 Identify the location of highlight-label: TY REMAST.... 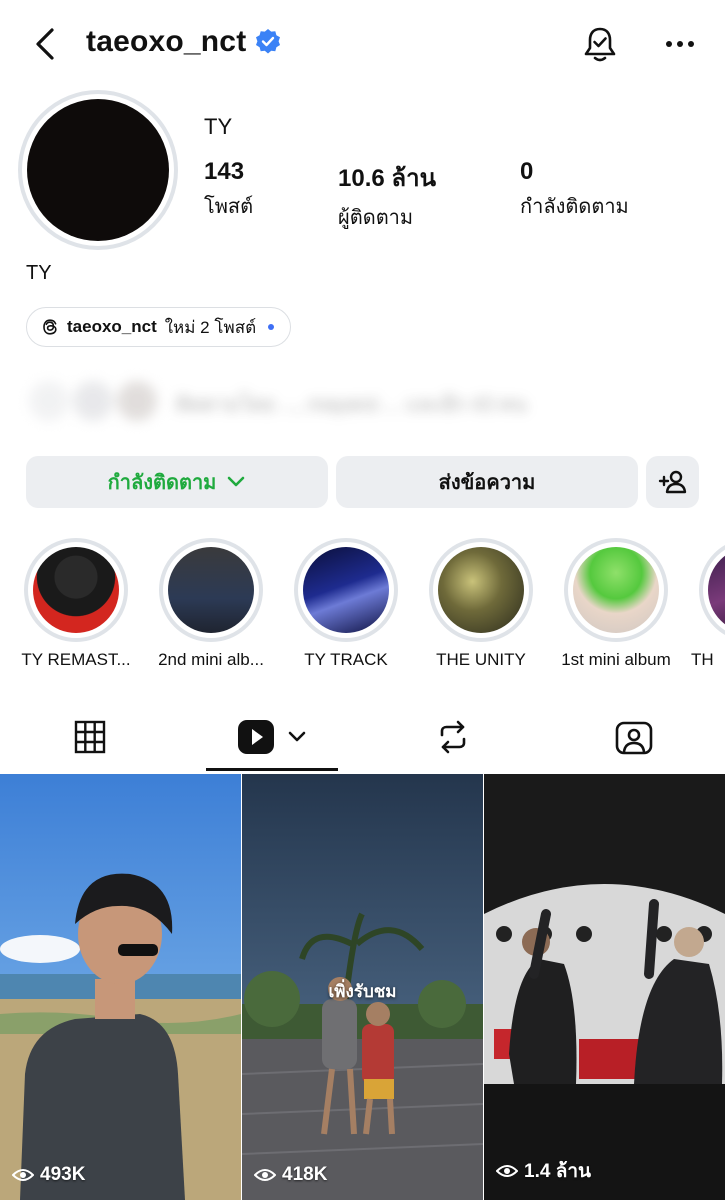
(76, 659).